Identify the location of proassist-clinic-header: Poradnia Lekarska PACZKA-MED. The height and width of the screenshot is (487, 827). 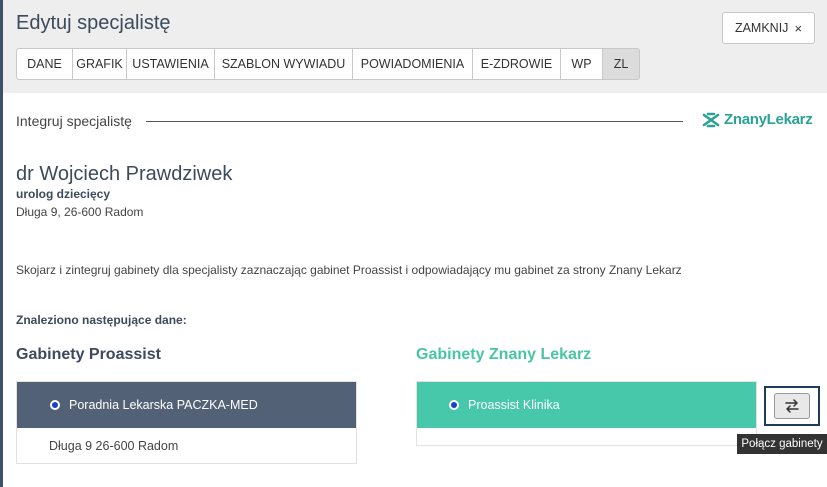
(186, 405).